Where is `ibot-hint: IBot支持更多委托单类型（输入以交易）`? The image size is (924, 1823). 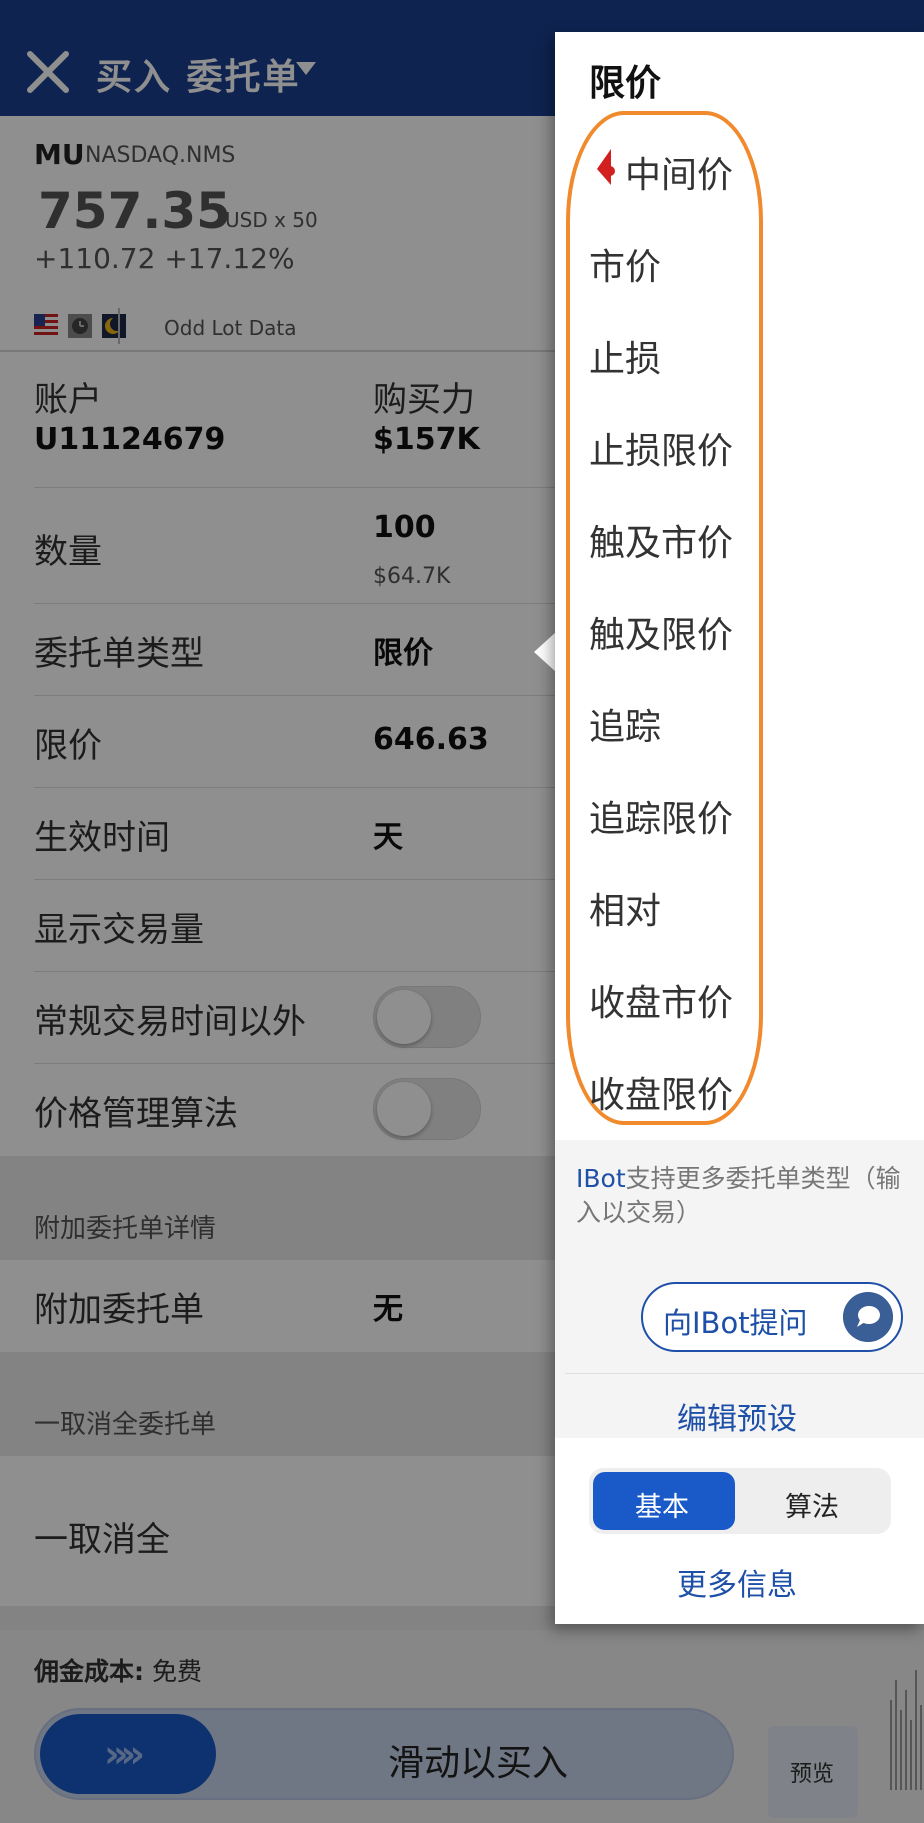 ibot-hint: IBot支持更多委托单类型（输入以交易） is located at coordinates (741, 1196).